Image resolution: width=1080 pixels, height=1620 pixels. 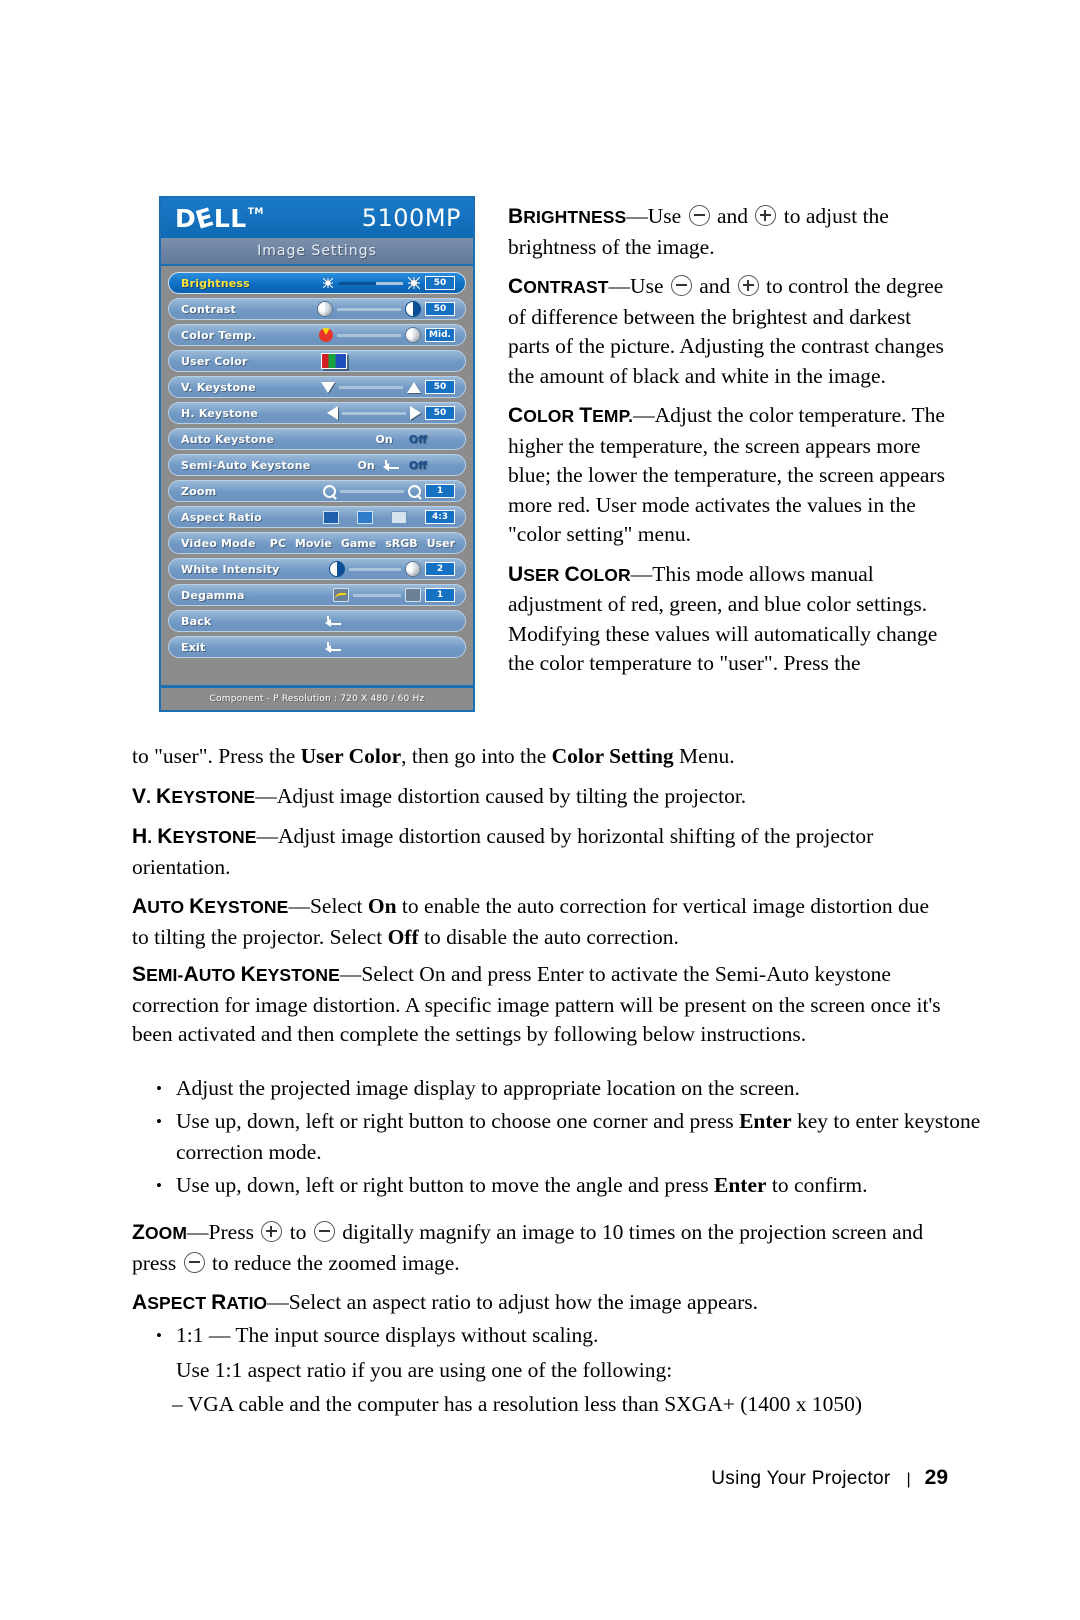 What do you see at coordinates (540, 1478) in the screenshot?
I see `page-footer: Using Your Projector | 29` at bounding box center [540, 1478].